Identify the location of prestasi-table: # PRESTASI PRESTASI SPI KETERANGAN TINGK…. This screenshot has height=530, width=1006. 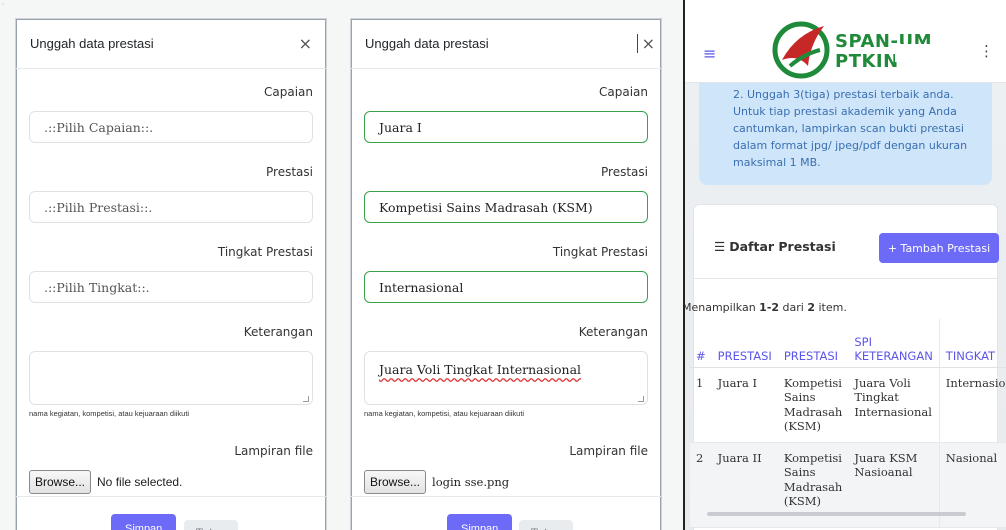
(848, 423).